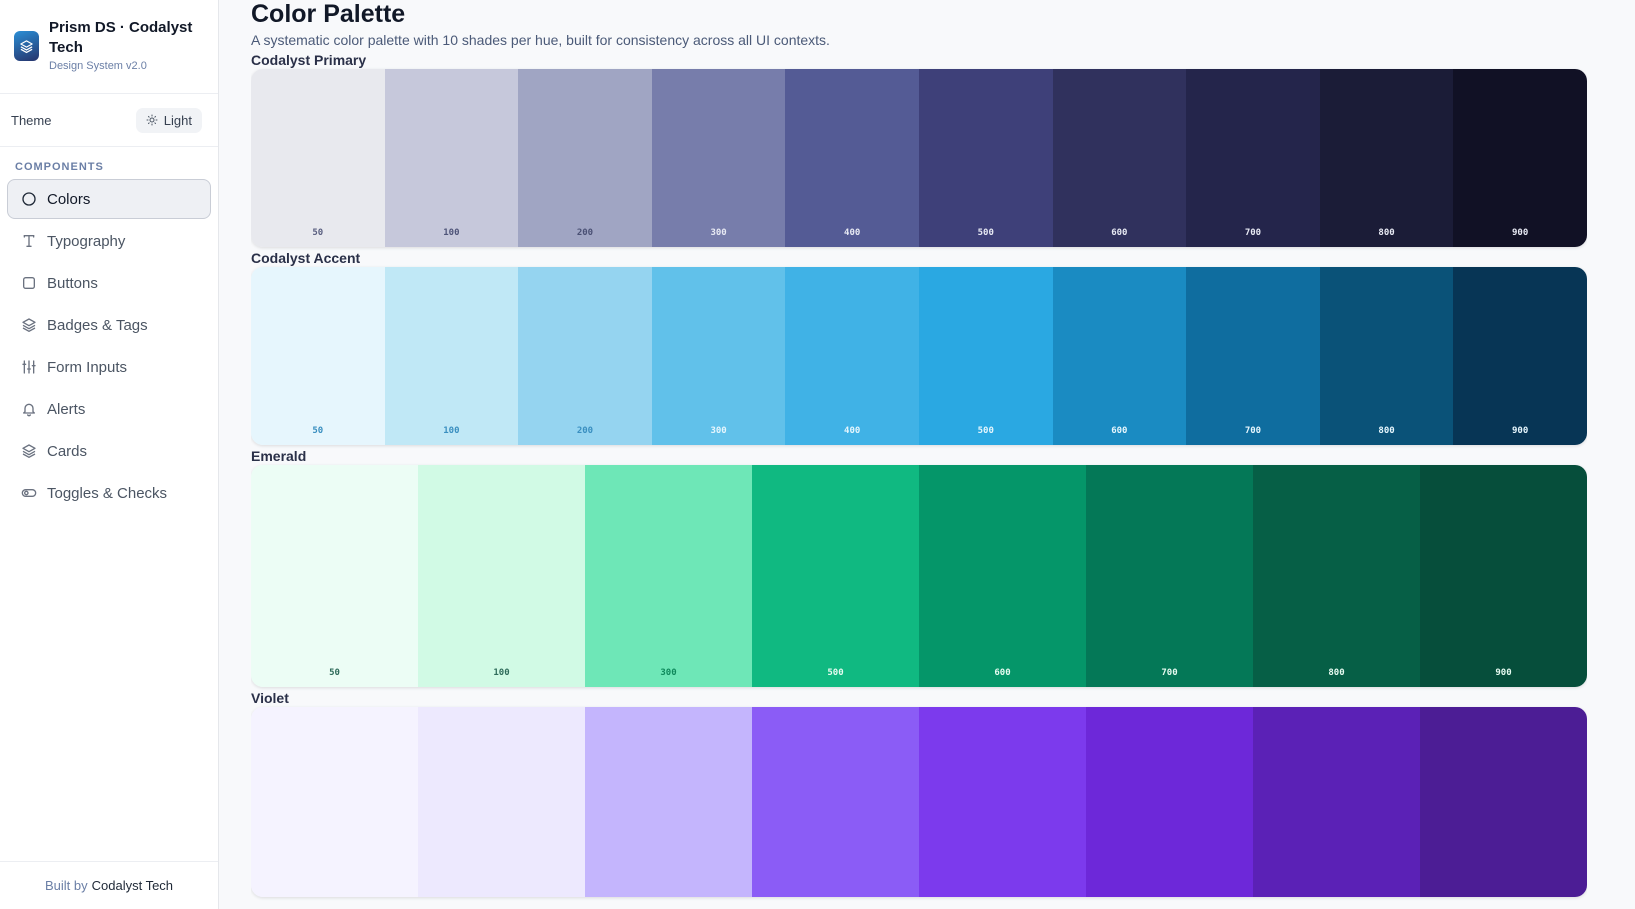 Image resolution: width=1635 pixels, height=909 pixels. I want to click on sidebar-item-label: Cards, so click(67, 451).